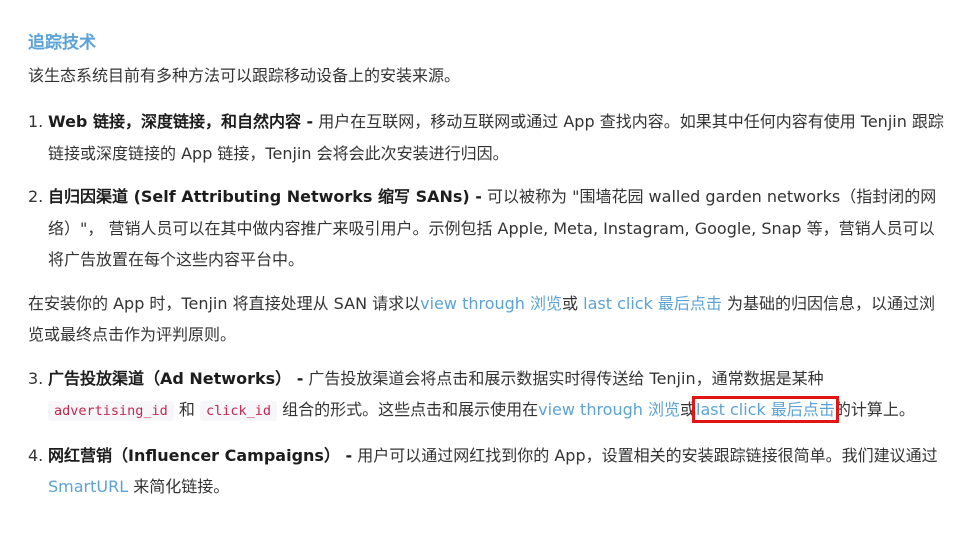  Describe the element at coordinates (186, 409) in the screenshot. I see `item-text: 和` at that location.